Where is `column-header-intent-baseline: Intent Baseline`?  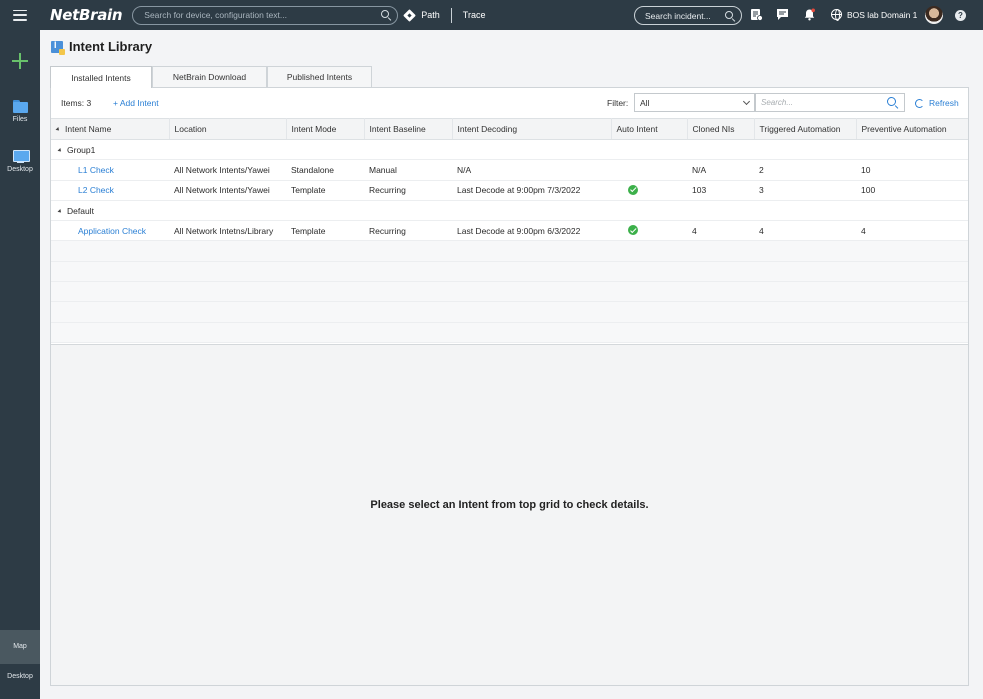
column-header-intent-baseline: Intent Baseline is located at coordinates (408, 129).